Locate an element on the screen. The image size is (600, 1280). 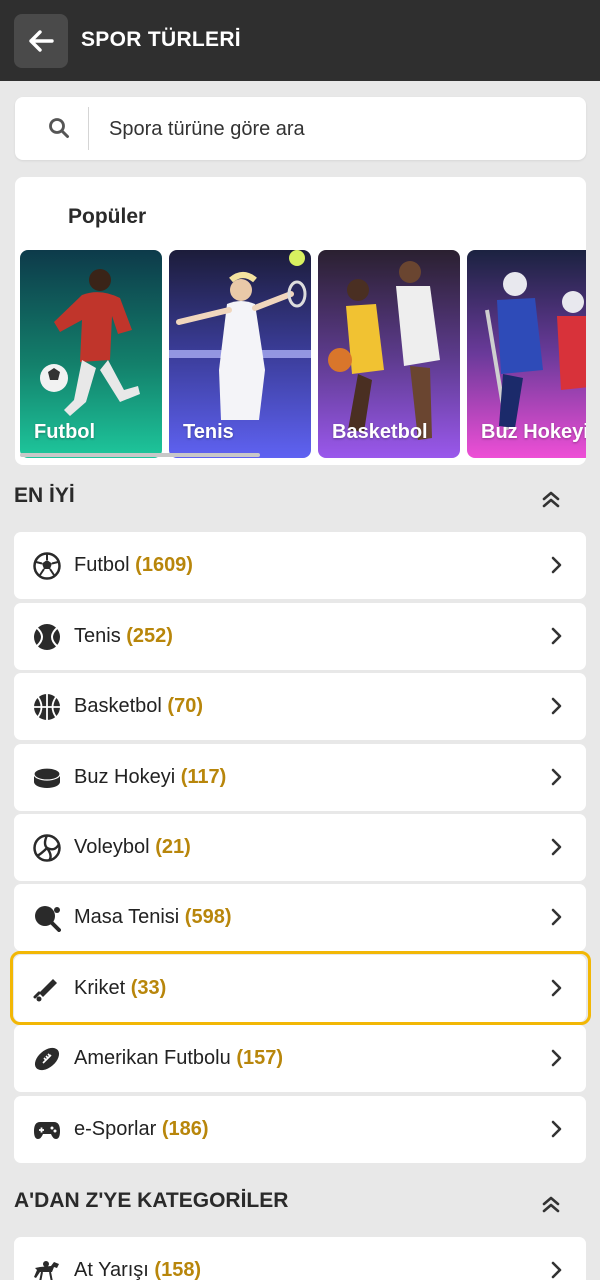
best-section-header: EN İYİ is located at coordinates (300, 499).